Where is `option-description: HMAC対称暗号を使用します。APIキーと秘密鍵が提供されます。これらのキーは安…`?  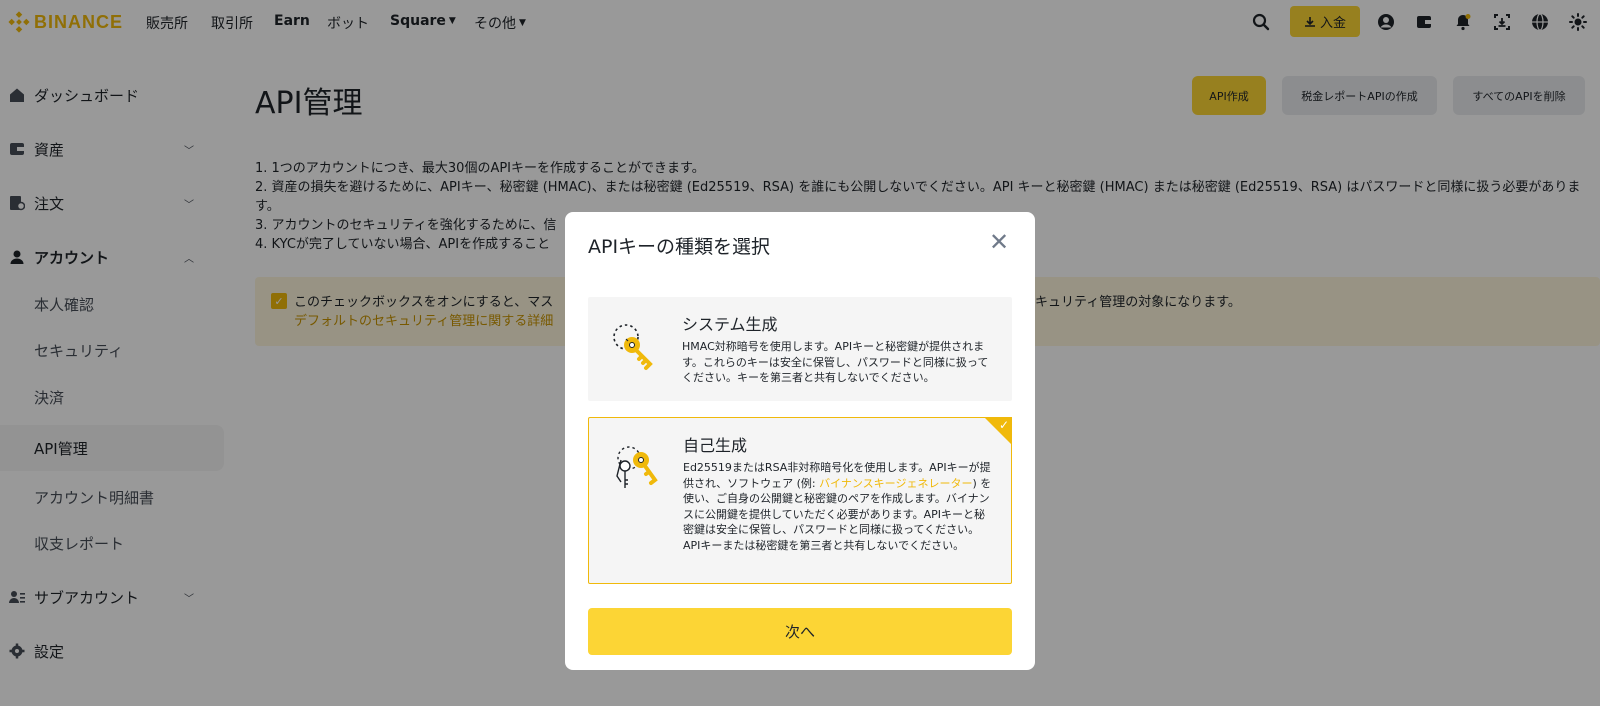
option-description: HMAC対称暗号を使用します。APIキーと秘密鍵が提供されます。これらのキーは安… is located at coordinates (835, 362).